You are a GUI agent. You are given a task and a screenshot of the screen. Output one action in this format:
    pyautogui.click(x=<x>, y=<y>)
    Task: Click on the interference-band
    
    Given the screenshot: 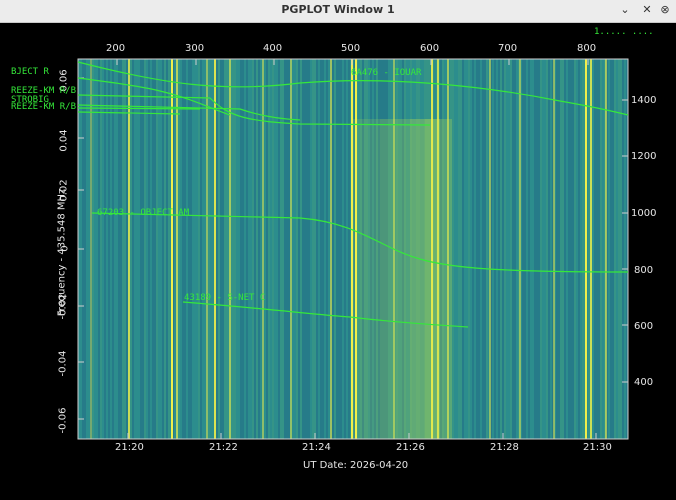 What is the action you would take?
    pyautogui.click(x=417, y=279)
    